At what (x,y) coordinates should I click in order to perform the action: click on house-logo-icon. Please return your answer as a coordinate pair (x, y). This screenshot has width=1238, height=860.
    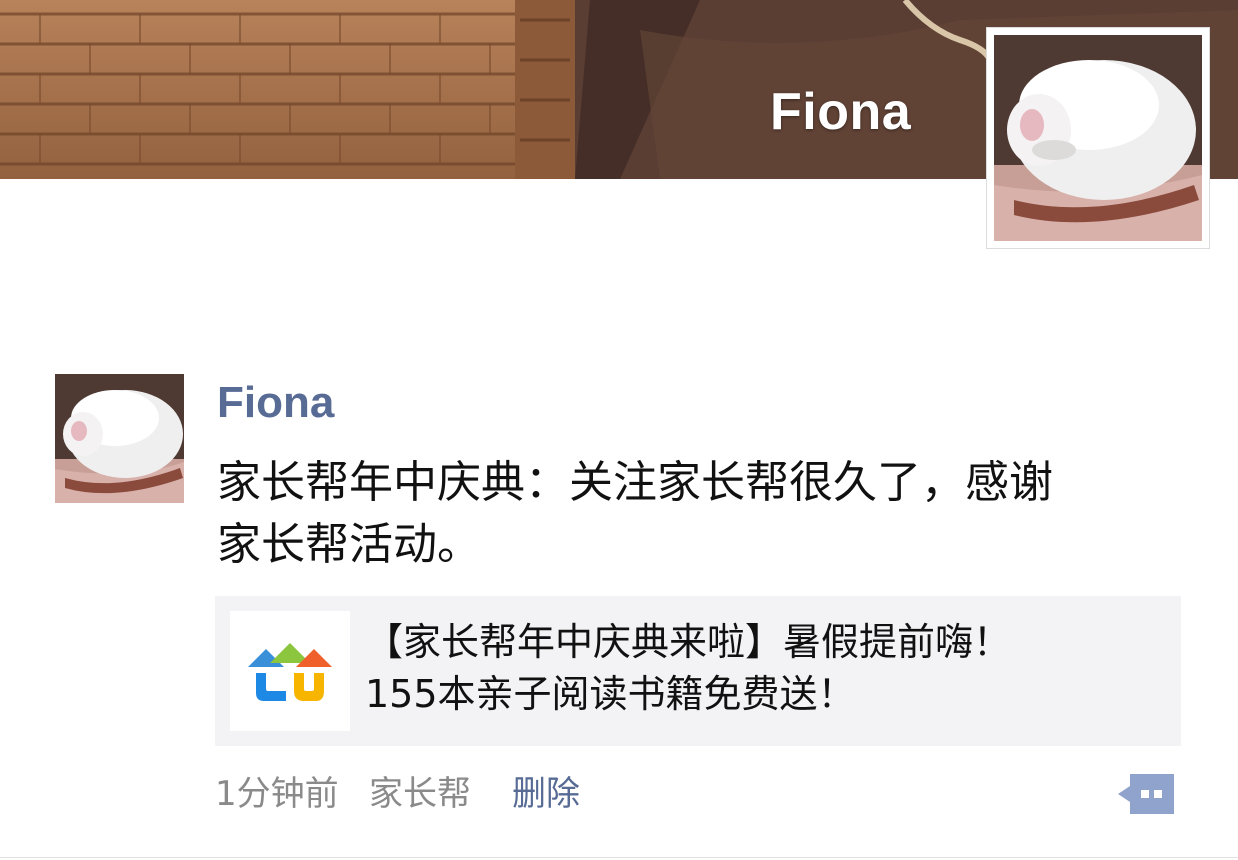
    Looking at the image, I should click on (290, 672).